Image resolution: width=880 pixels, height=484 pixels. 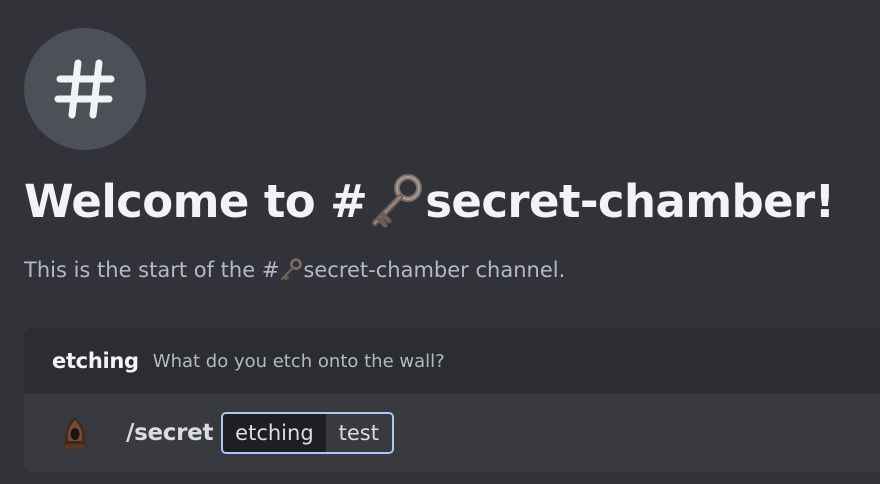 I want to click on welcome-title: Welcome to # secret-chamber!, so click(x=429, y=202).